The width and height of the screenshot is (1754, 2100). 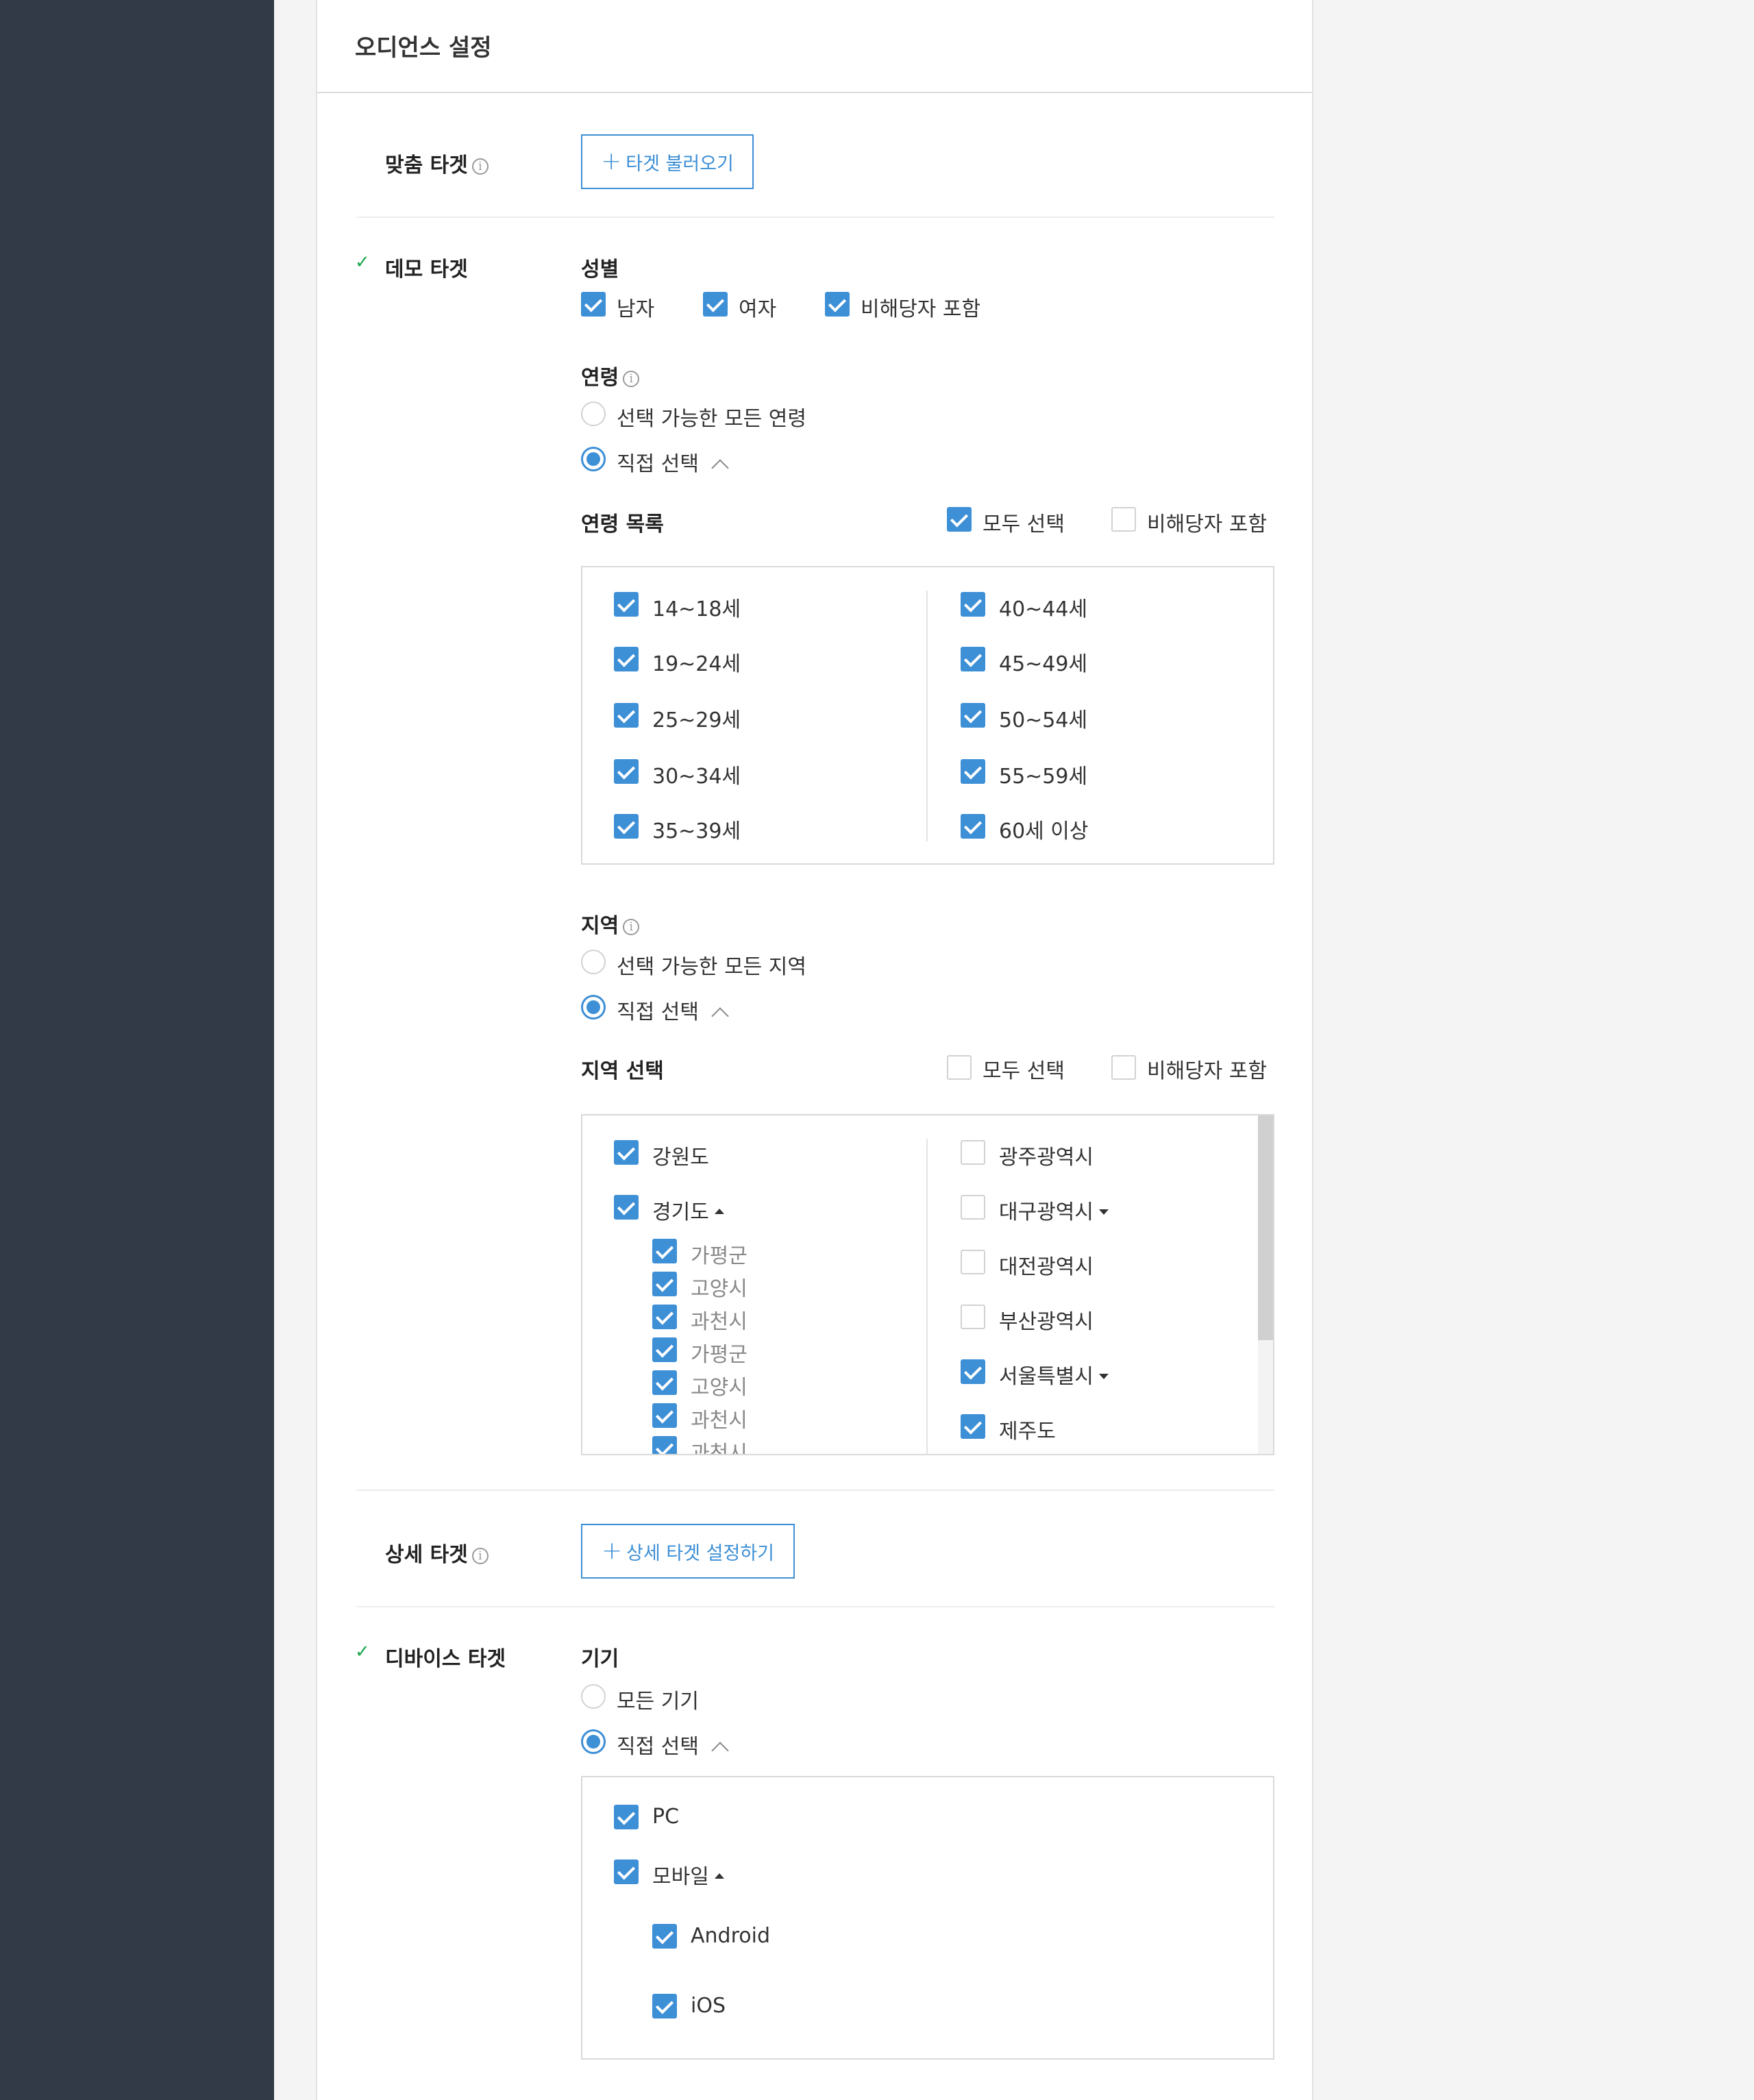 What do you see at coordinates (1046, 1212) in the screenshot?
I see `region-label-text: 대구광역시` at bounding box center [1046, 1212].